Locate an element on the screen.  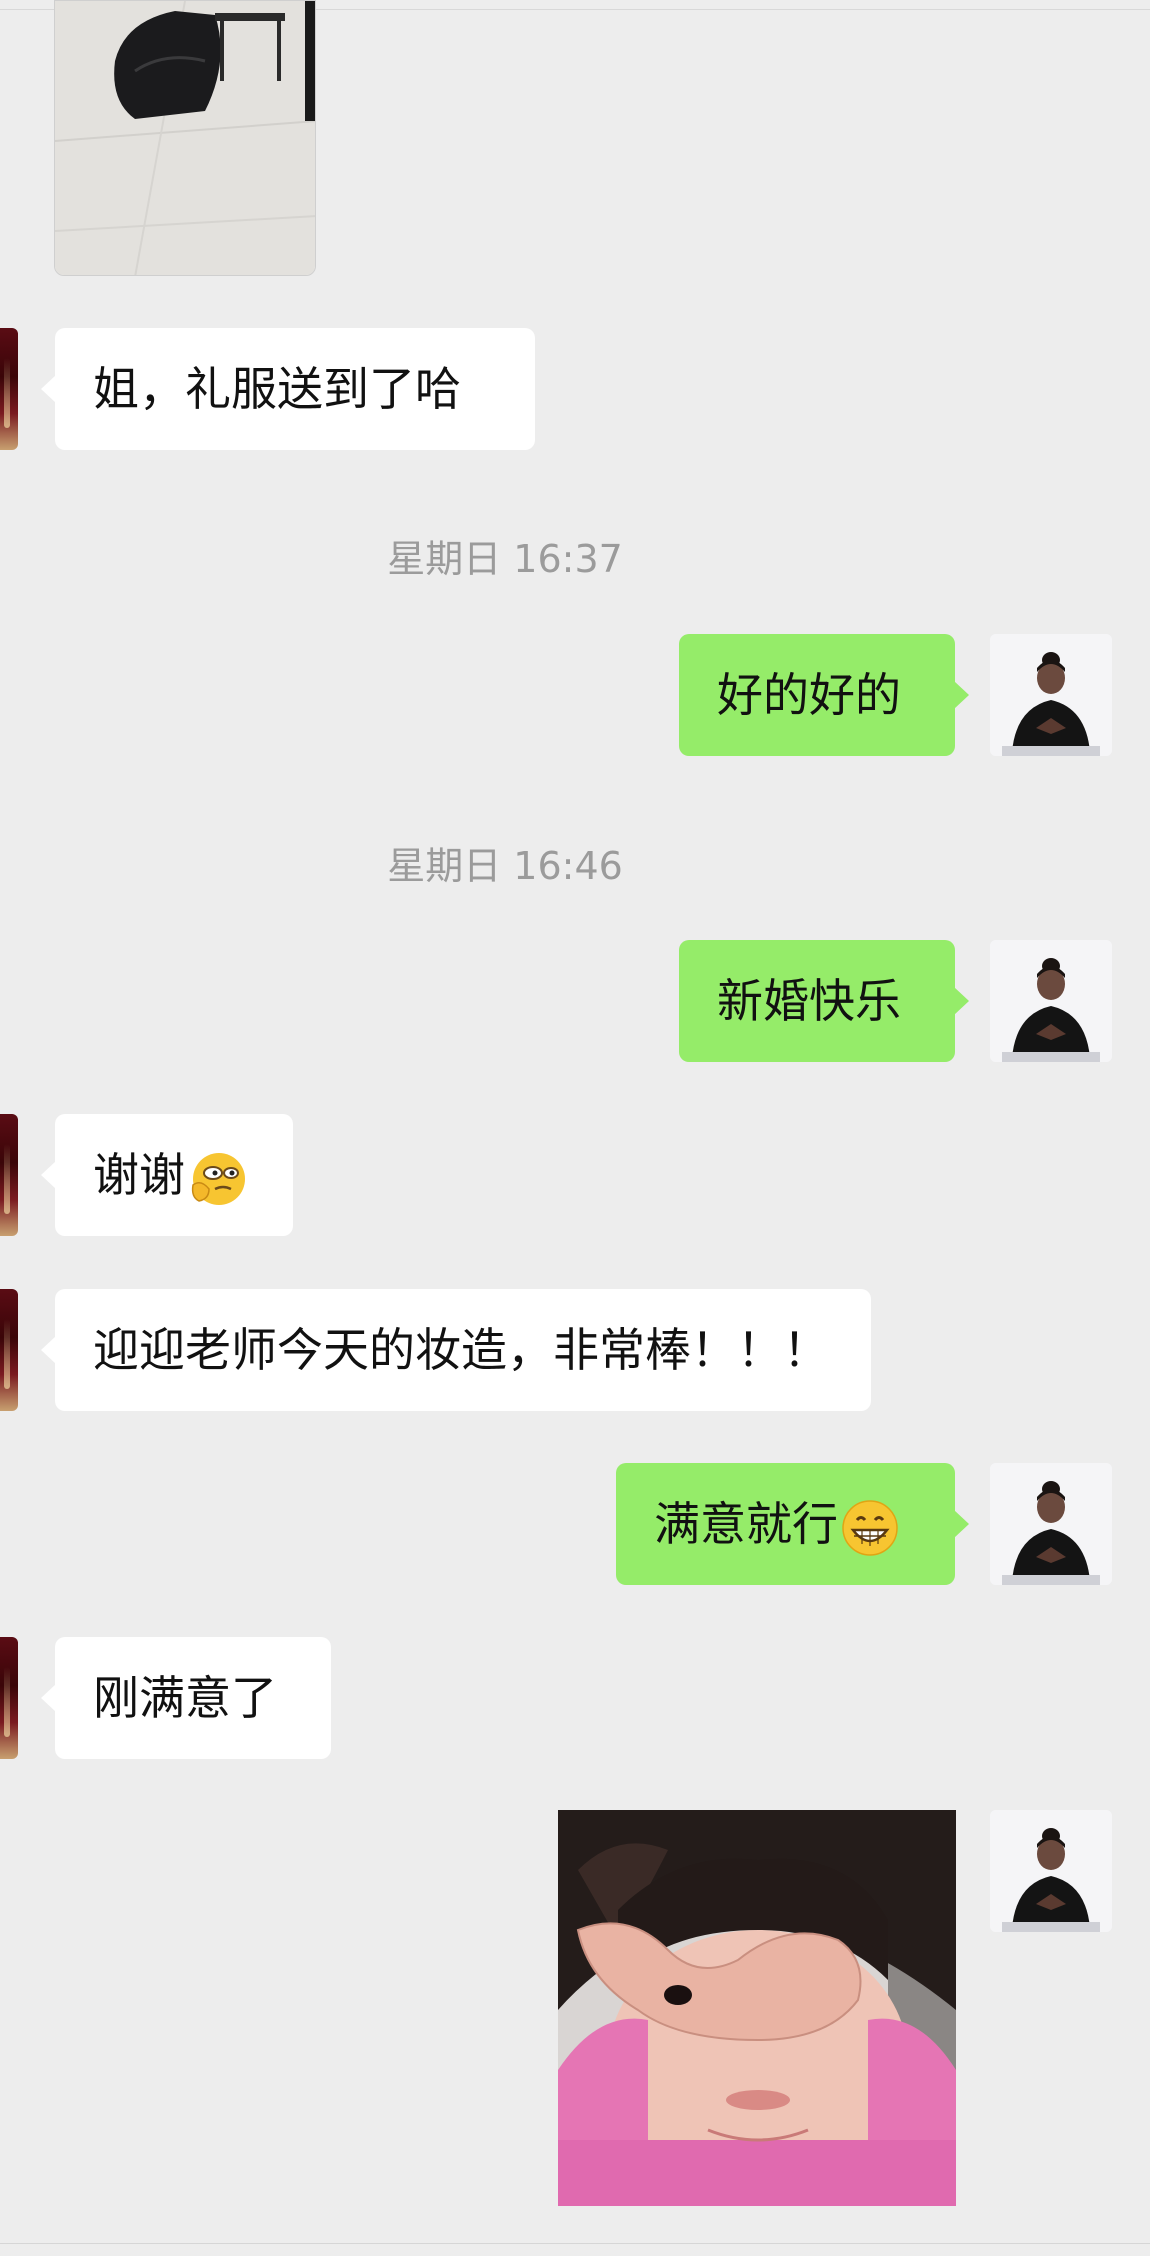
timestamp: 星期日 16:37 is located at coordinates (505, 559).